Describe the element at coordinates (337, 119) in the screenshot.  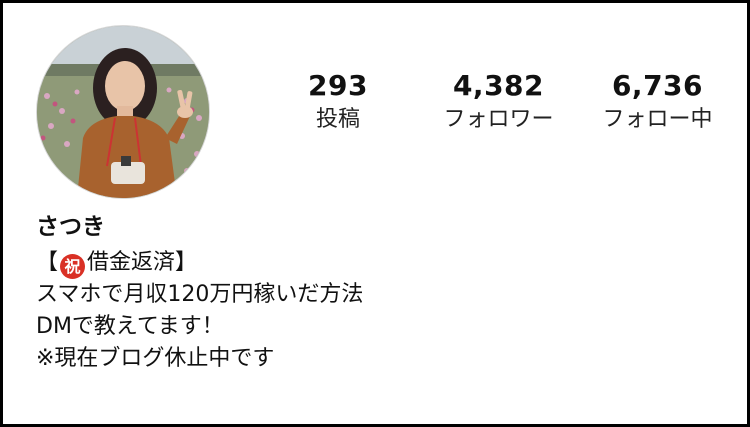
I see `posts-label: 投稿` at that location.